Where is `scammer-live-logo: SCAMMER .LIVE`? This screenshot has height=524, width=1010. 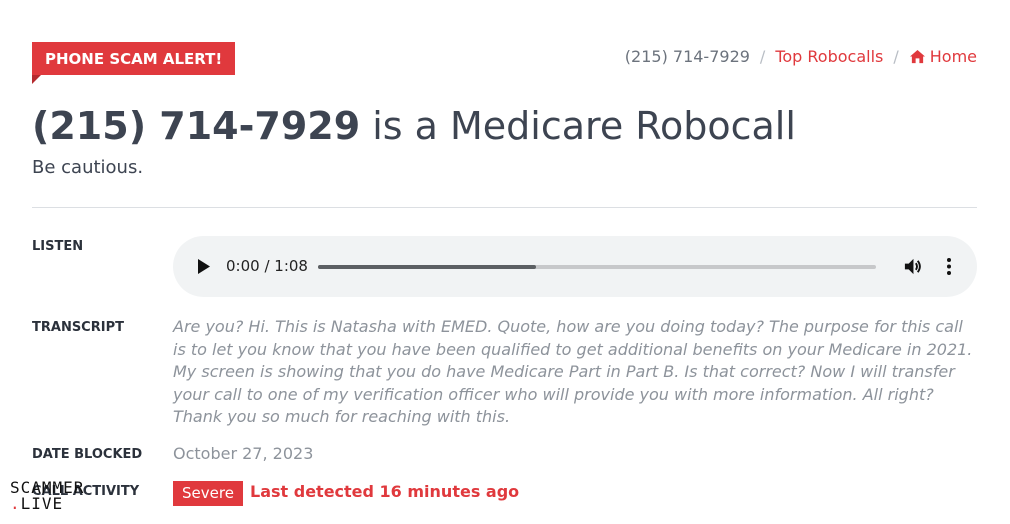 scammer-live-logo: SCAMMER .LIVE is located at coordinates (47, 496).